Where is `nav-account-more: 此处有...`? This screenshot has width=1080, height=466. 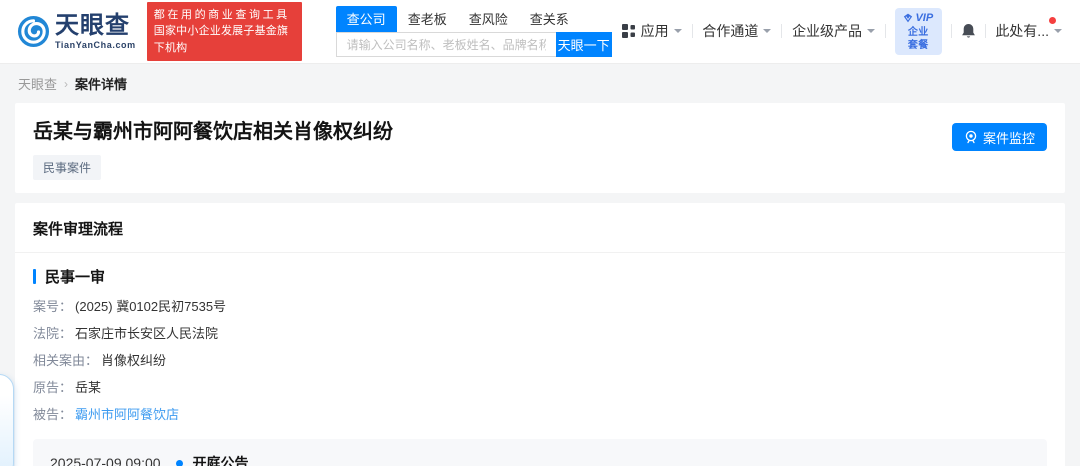 nav-account-more: 此处有... is located at coordinates (1025, 29).